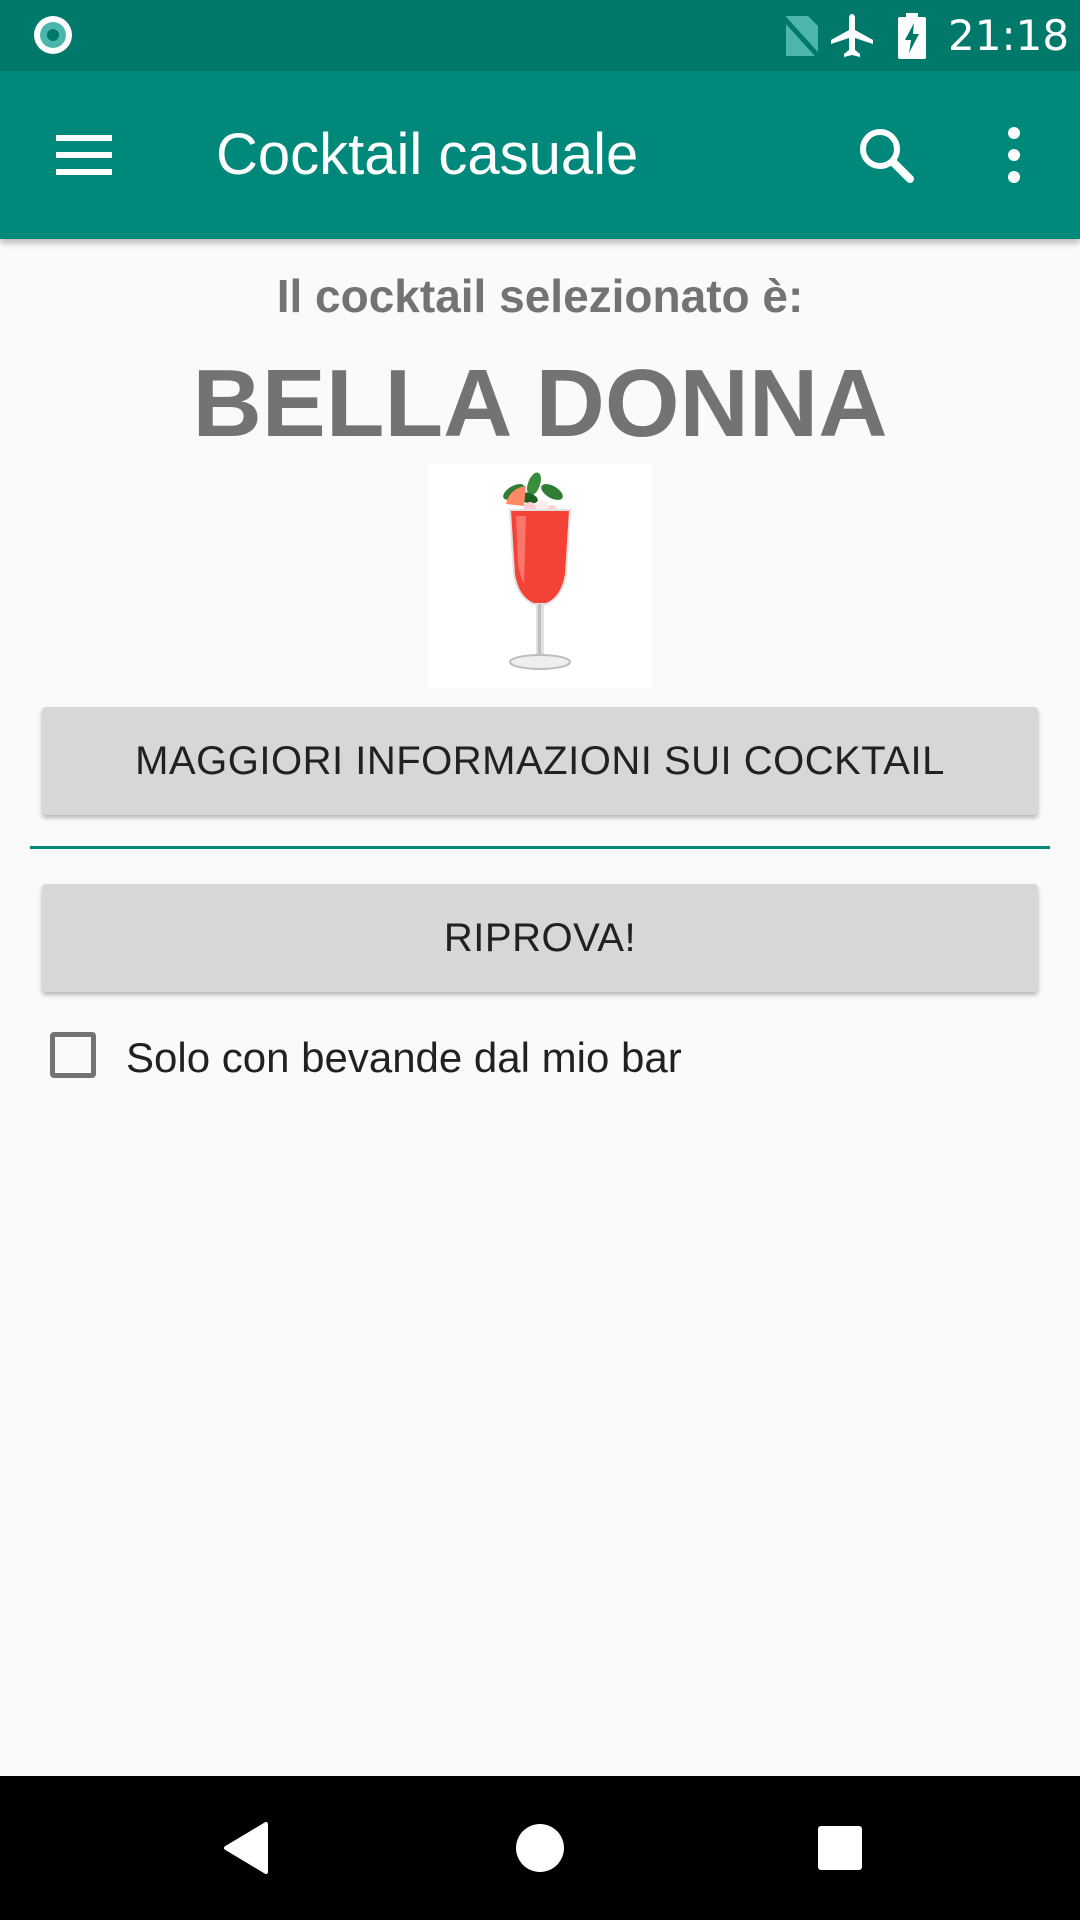  What do you see at coordinates (540, 296) in the screenshot?
I see `selected-cocktail-subtitle: Il cocktail selezionato è:` at bounding box center [540, 296].